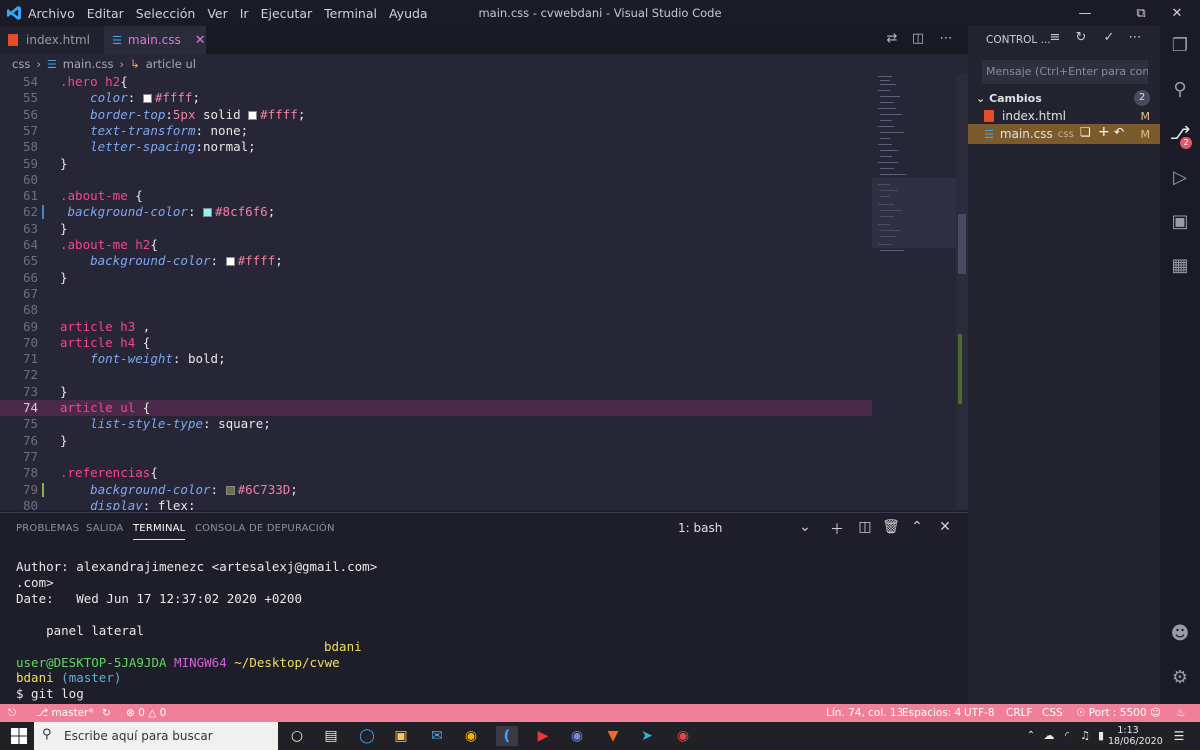 The height and width of the screenshot is (750, 1200). What do you see at coordinates (244, 13) in the screenshot?
I see `menu-ir: Ir` at bounding box center [244, 13].